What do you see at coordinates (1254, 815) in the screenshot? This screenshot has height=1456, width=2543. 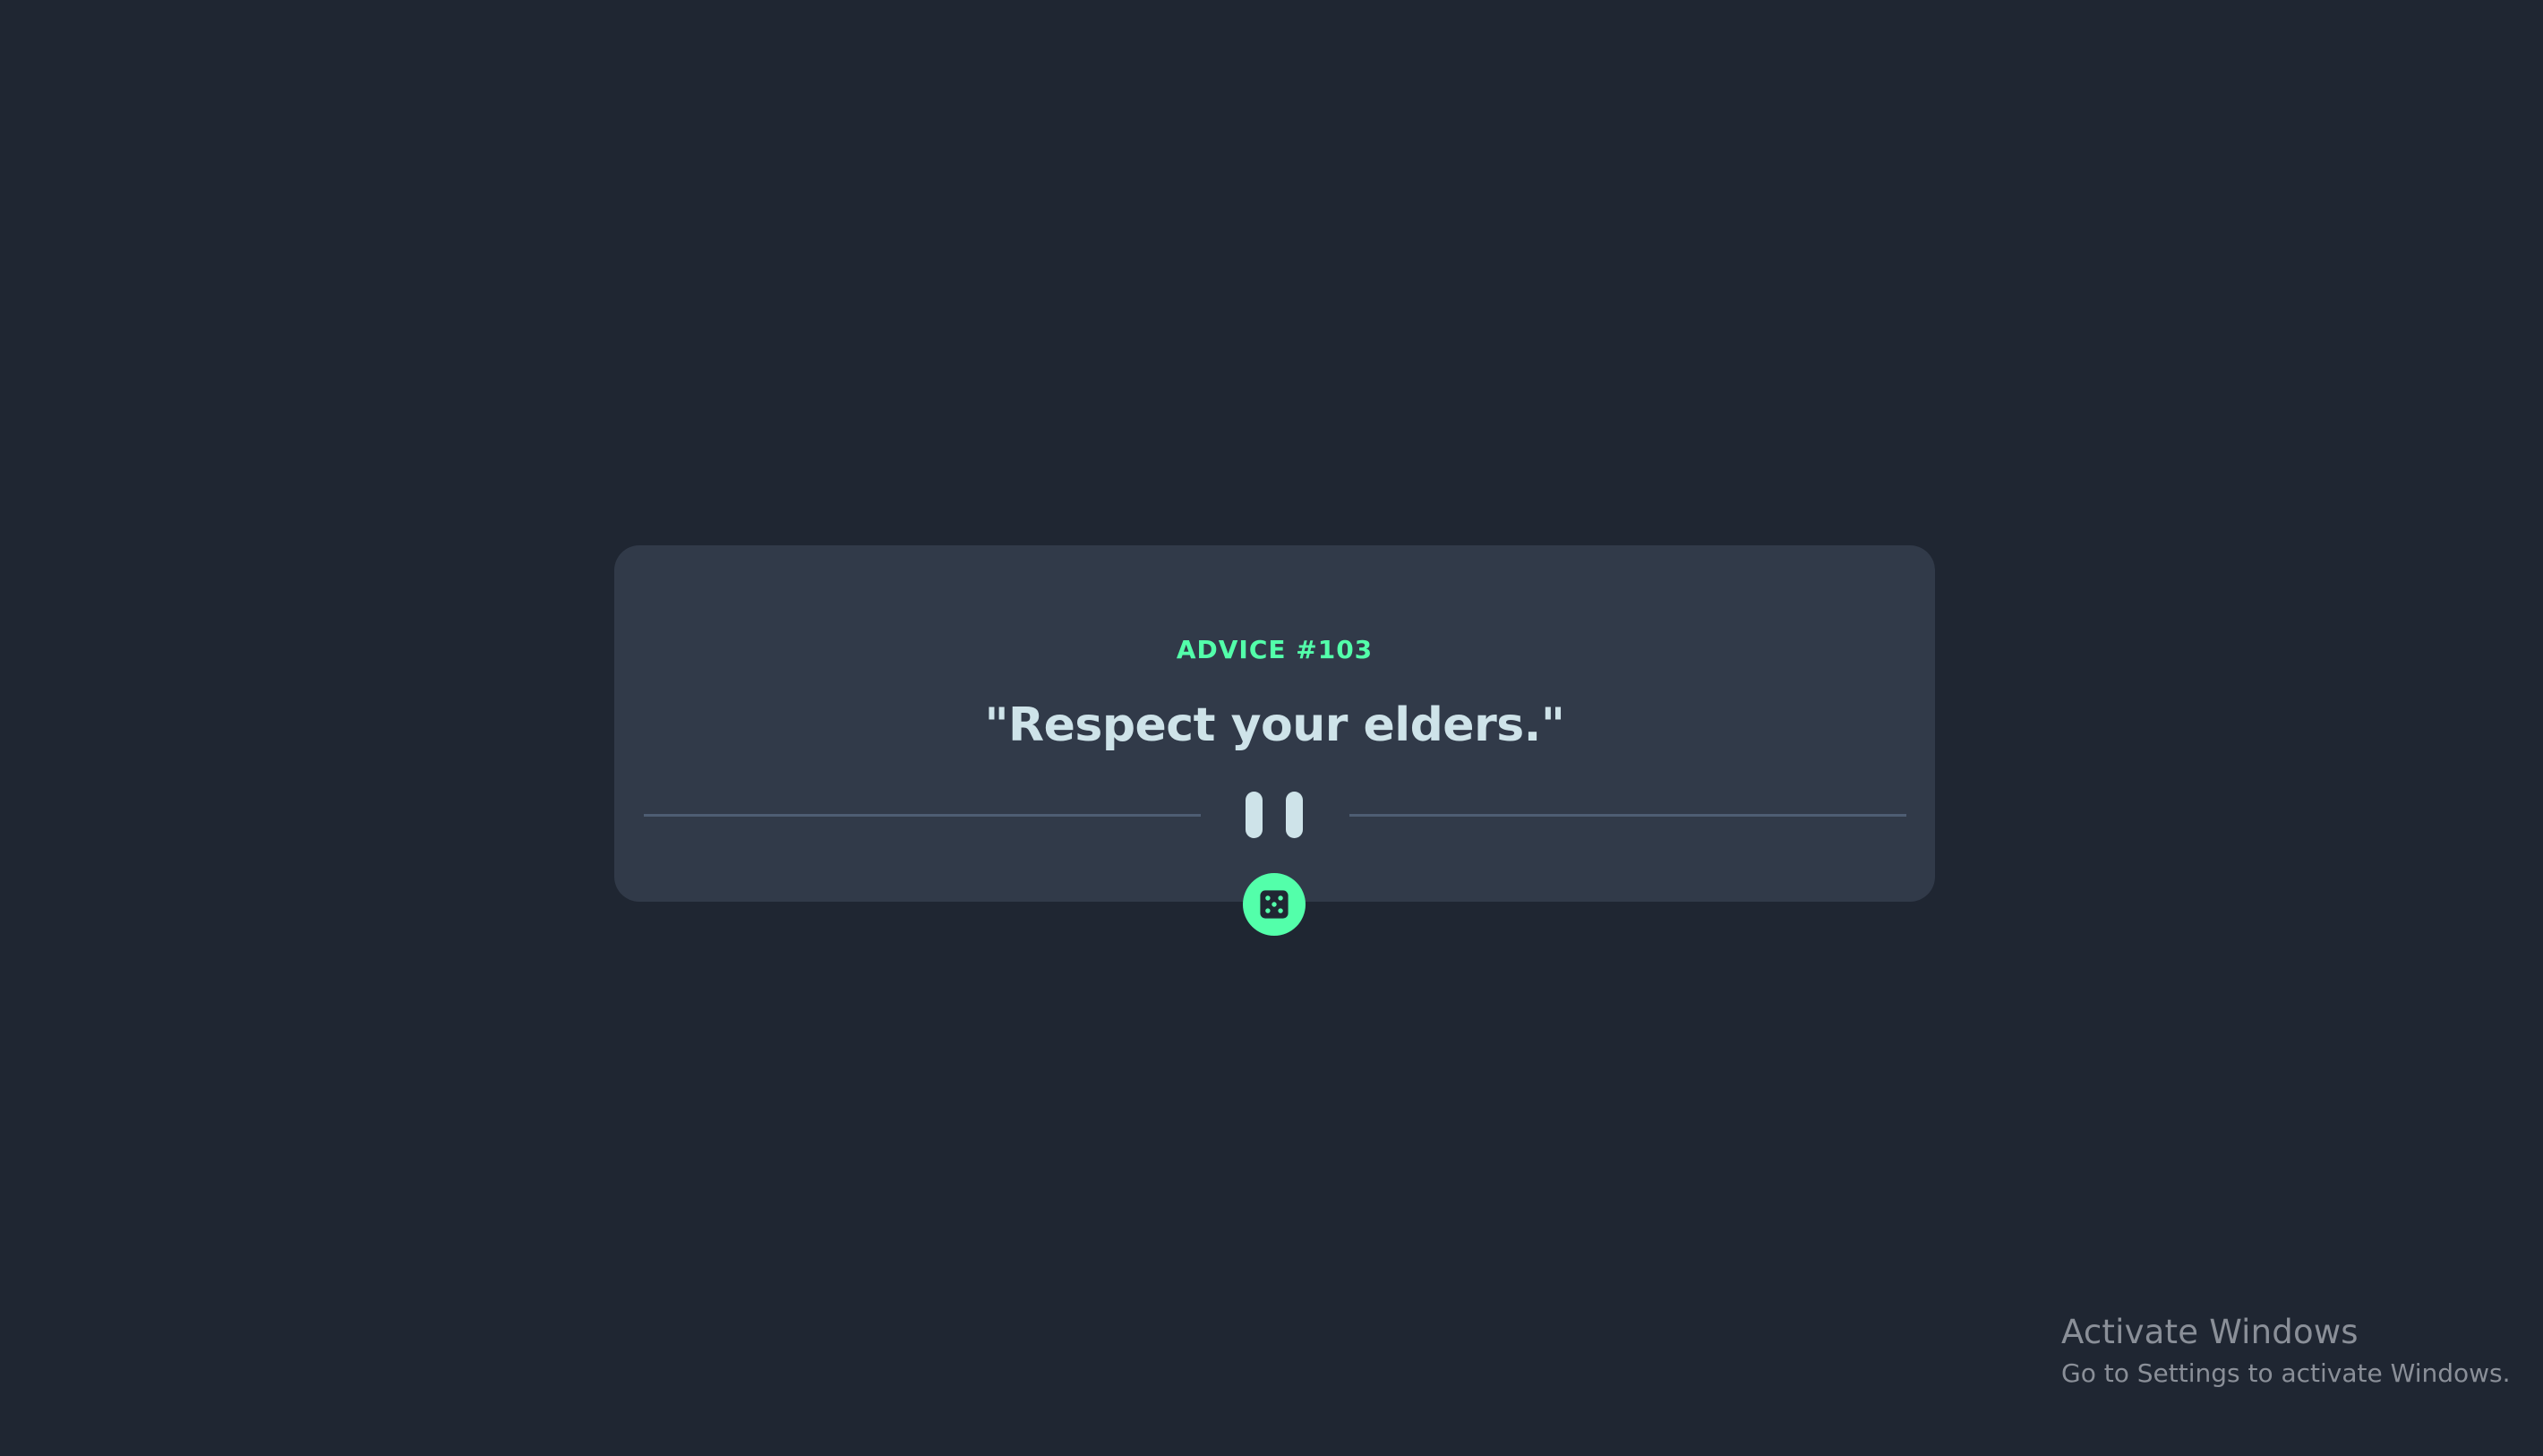 I see `pause-bar-left` at bounding box center [1254, 815].